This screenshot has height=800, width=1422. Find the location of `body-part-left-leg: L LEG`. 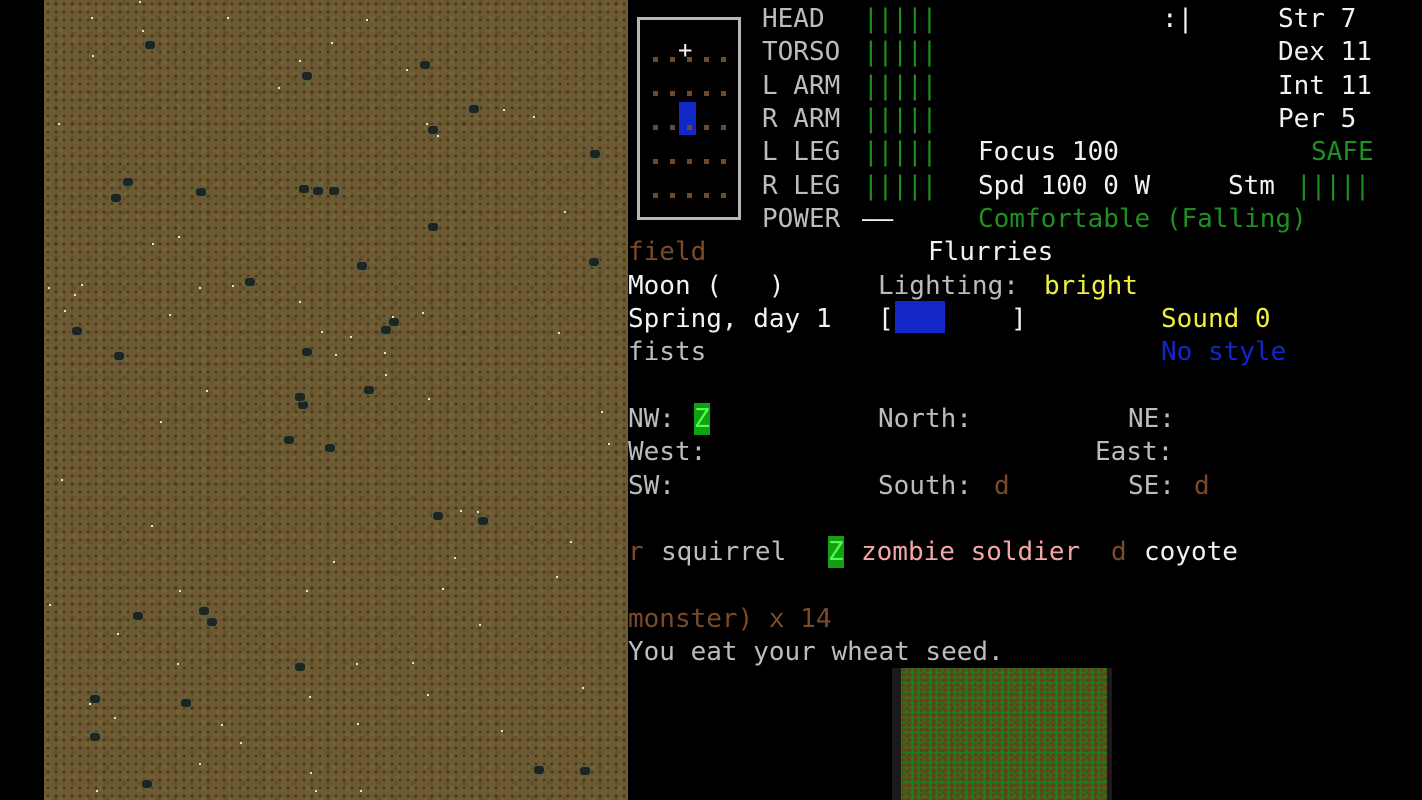

body-part-left-leg: L LEG is located at coordinates (801, 152).